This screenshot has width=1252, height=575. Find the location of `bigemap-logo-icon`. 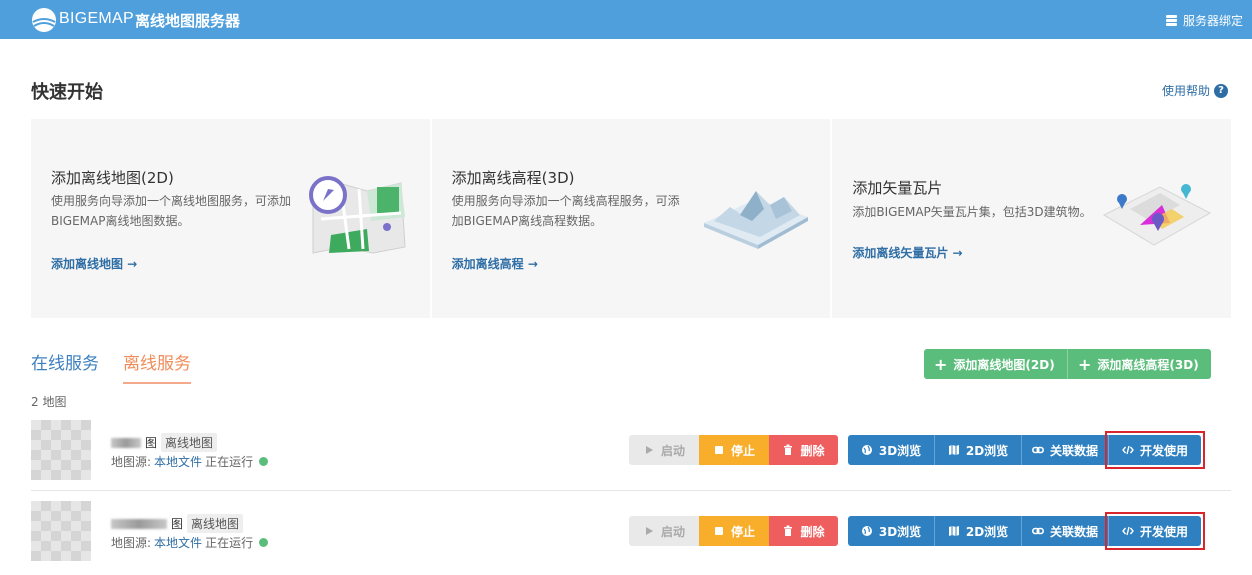

bigemap-logo-icon is located at coordinates (44, 20).